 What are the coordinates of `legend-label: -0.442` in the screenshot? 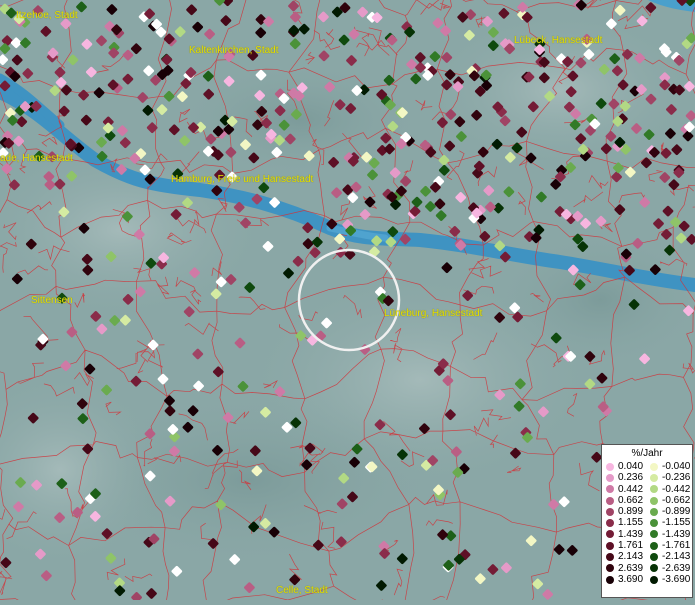 It's located at (676, 489).